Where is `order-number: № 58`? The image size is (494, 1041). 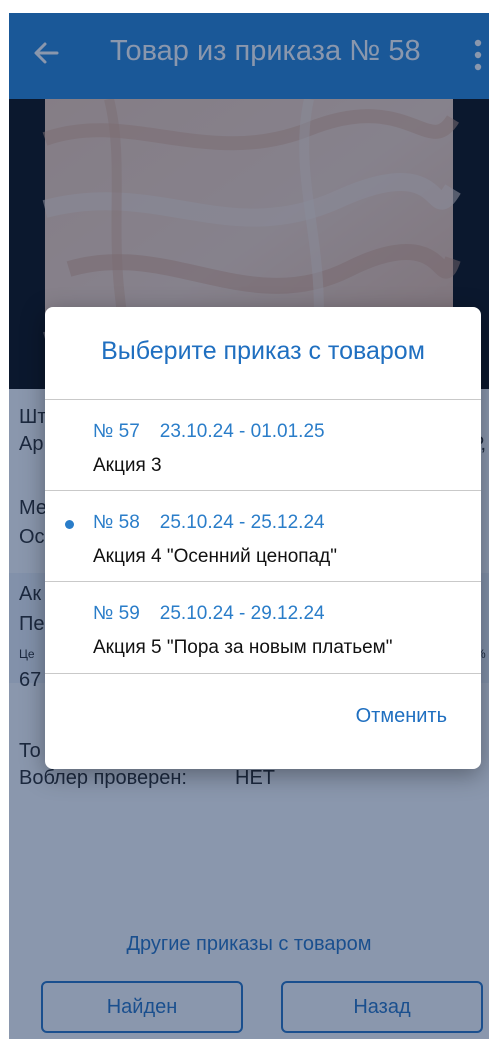
order-number: № 58 is located at coordinates (116, 522).